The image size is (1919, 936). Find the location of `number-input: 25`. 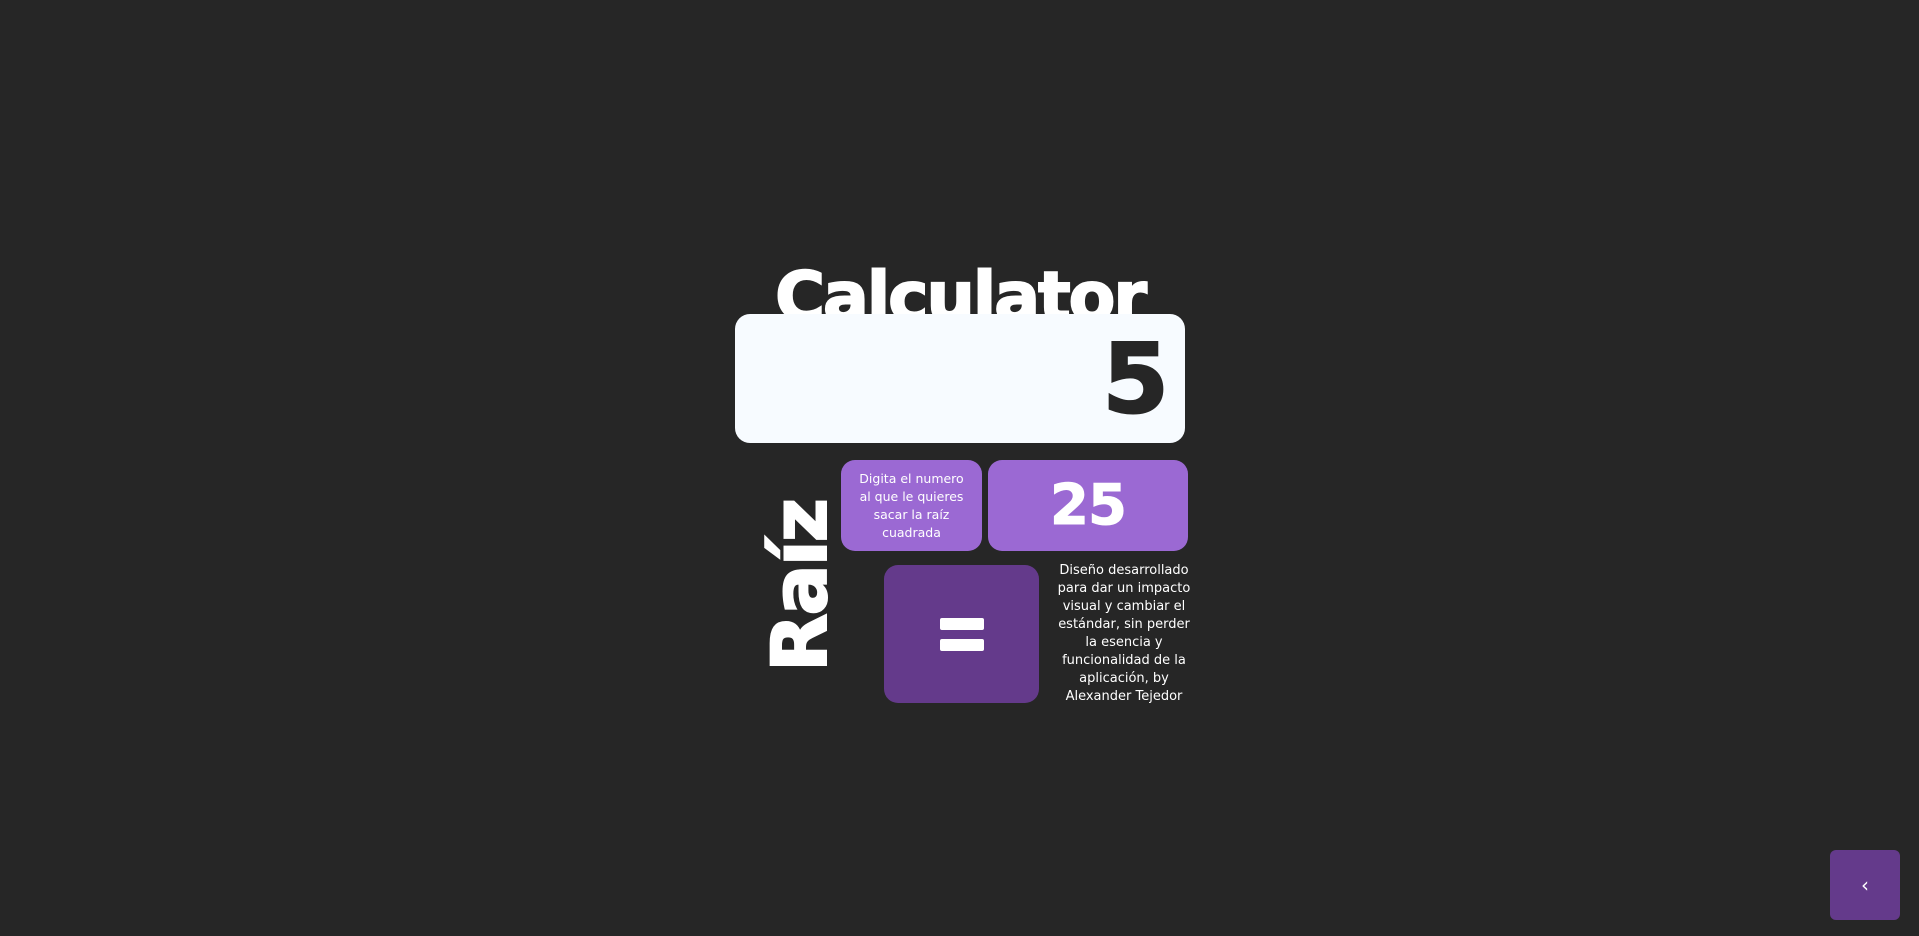

number-input: 25 is located at coordinates (1088, 505).